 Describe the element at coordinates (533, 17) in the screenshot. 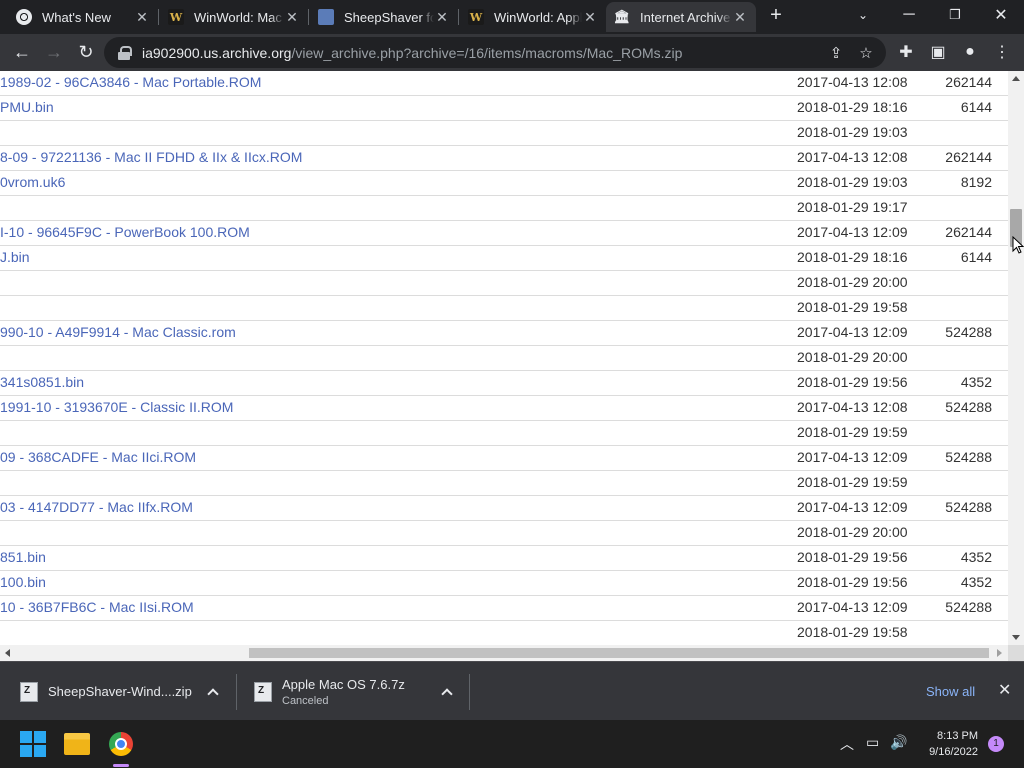

I see `tab-winworld-apple: W WinWorld: Appl ✕` at that location.